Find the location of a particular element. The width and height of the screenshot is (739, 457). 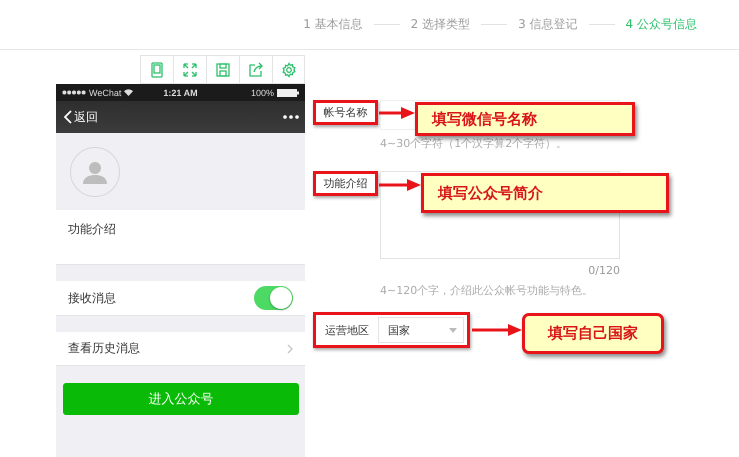

step-label: 2 选择类型 is located at coordinates (440, 24).